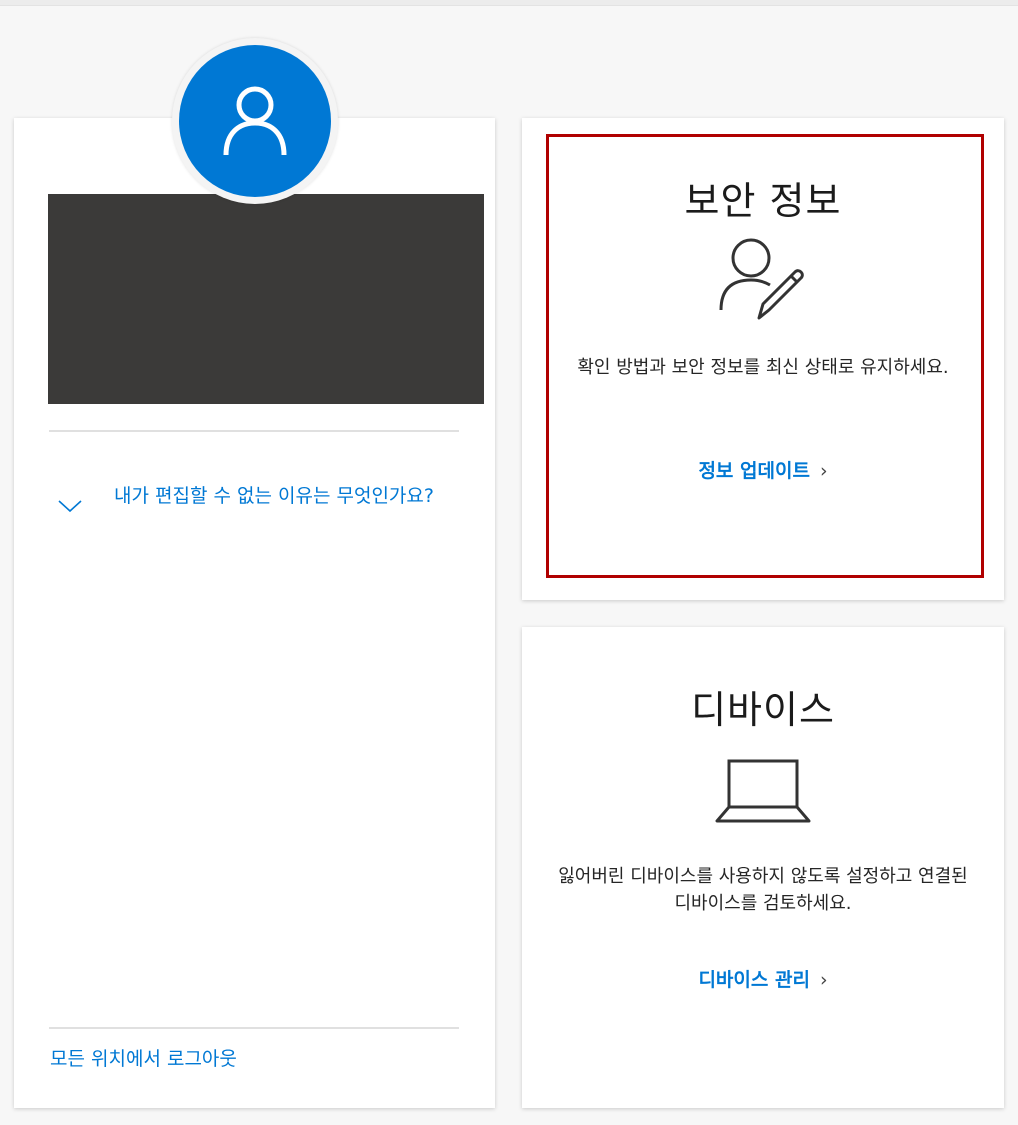  Describe the element at coordinates (509, 3) in the screenshot. I see `top-bar` at that location.